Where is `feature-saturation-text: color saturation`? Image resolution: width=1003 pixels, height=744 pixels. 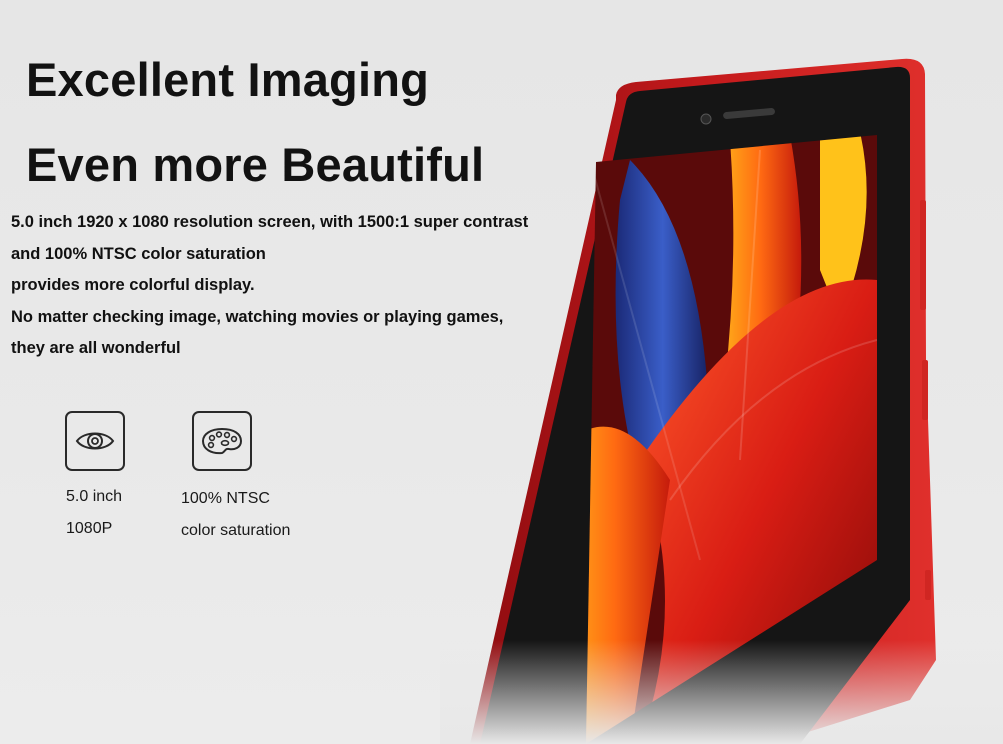 feature-saturation-text: color saturation is located at coordinates (236, 530).